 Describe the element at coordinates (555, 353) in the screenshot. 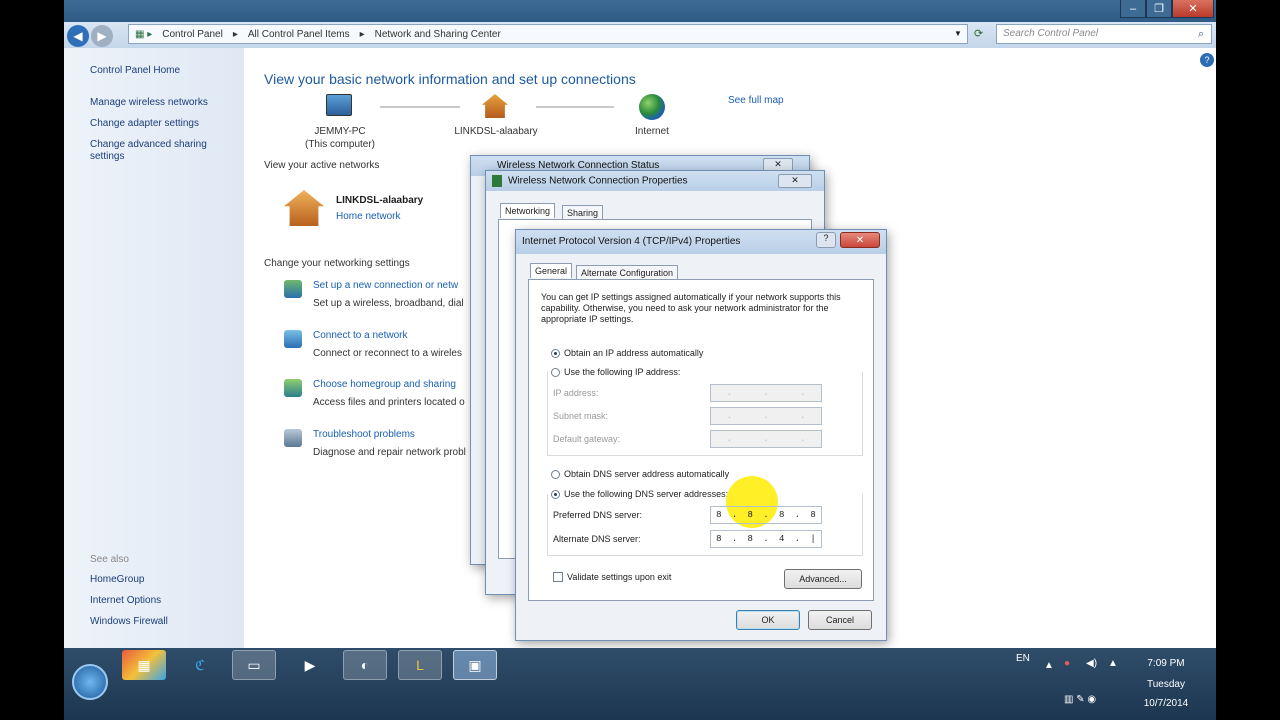

I see `obtain-ip-auto-radio` at that location.